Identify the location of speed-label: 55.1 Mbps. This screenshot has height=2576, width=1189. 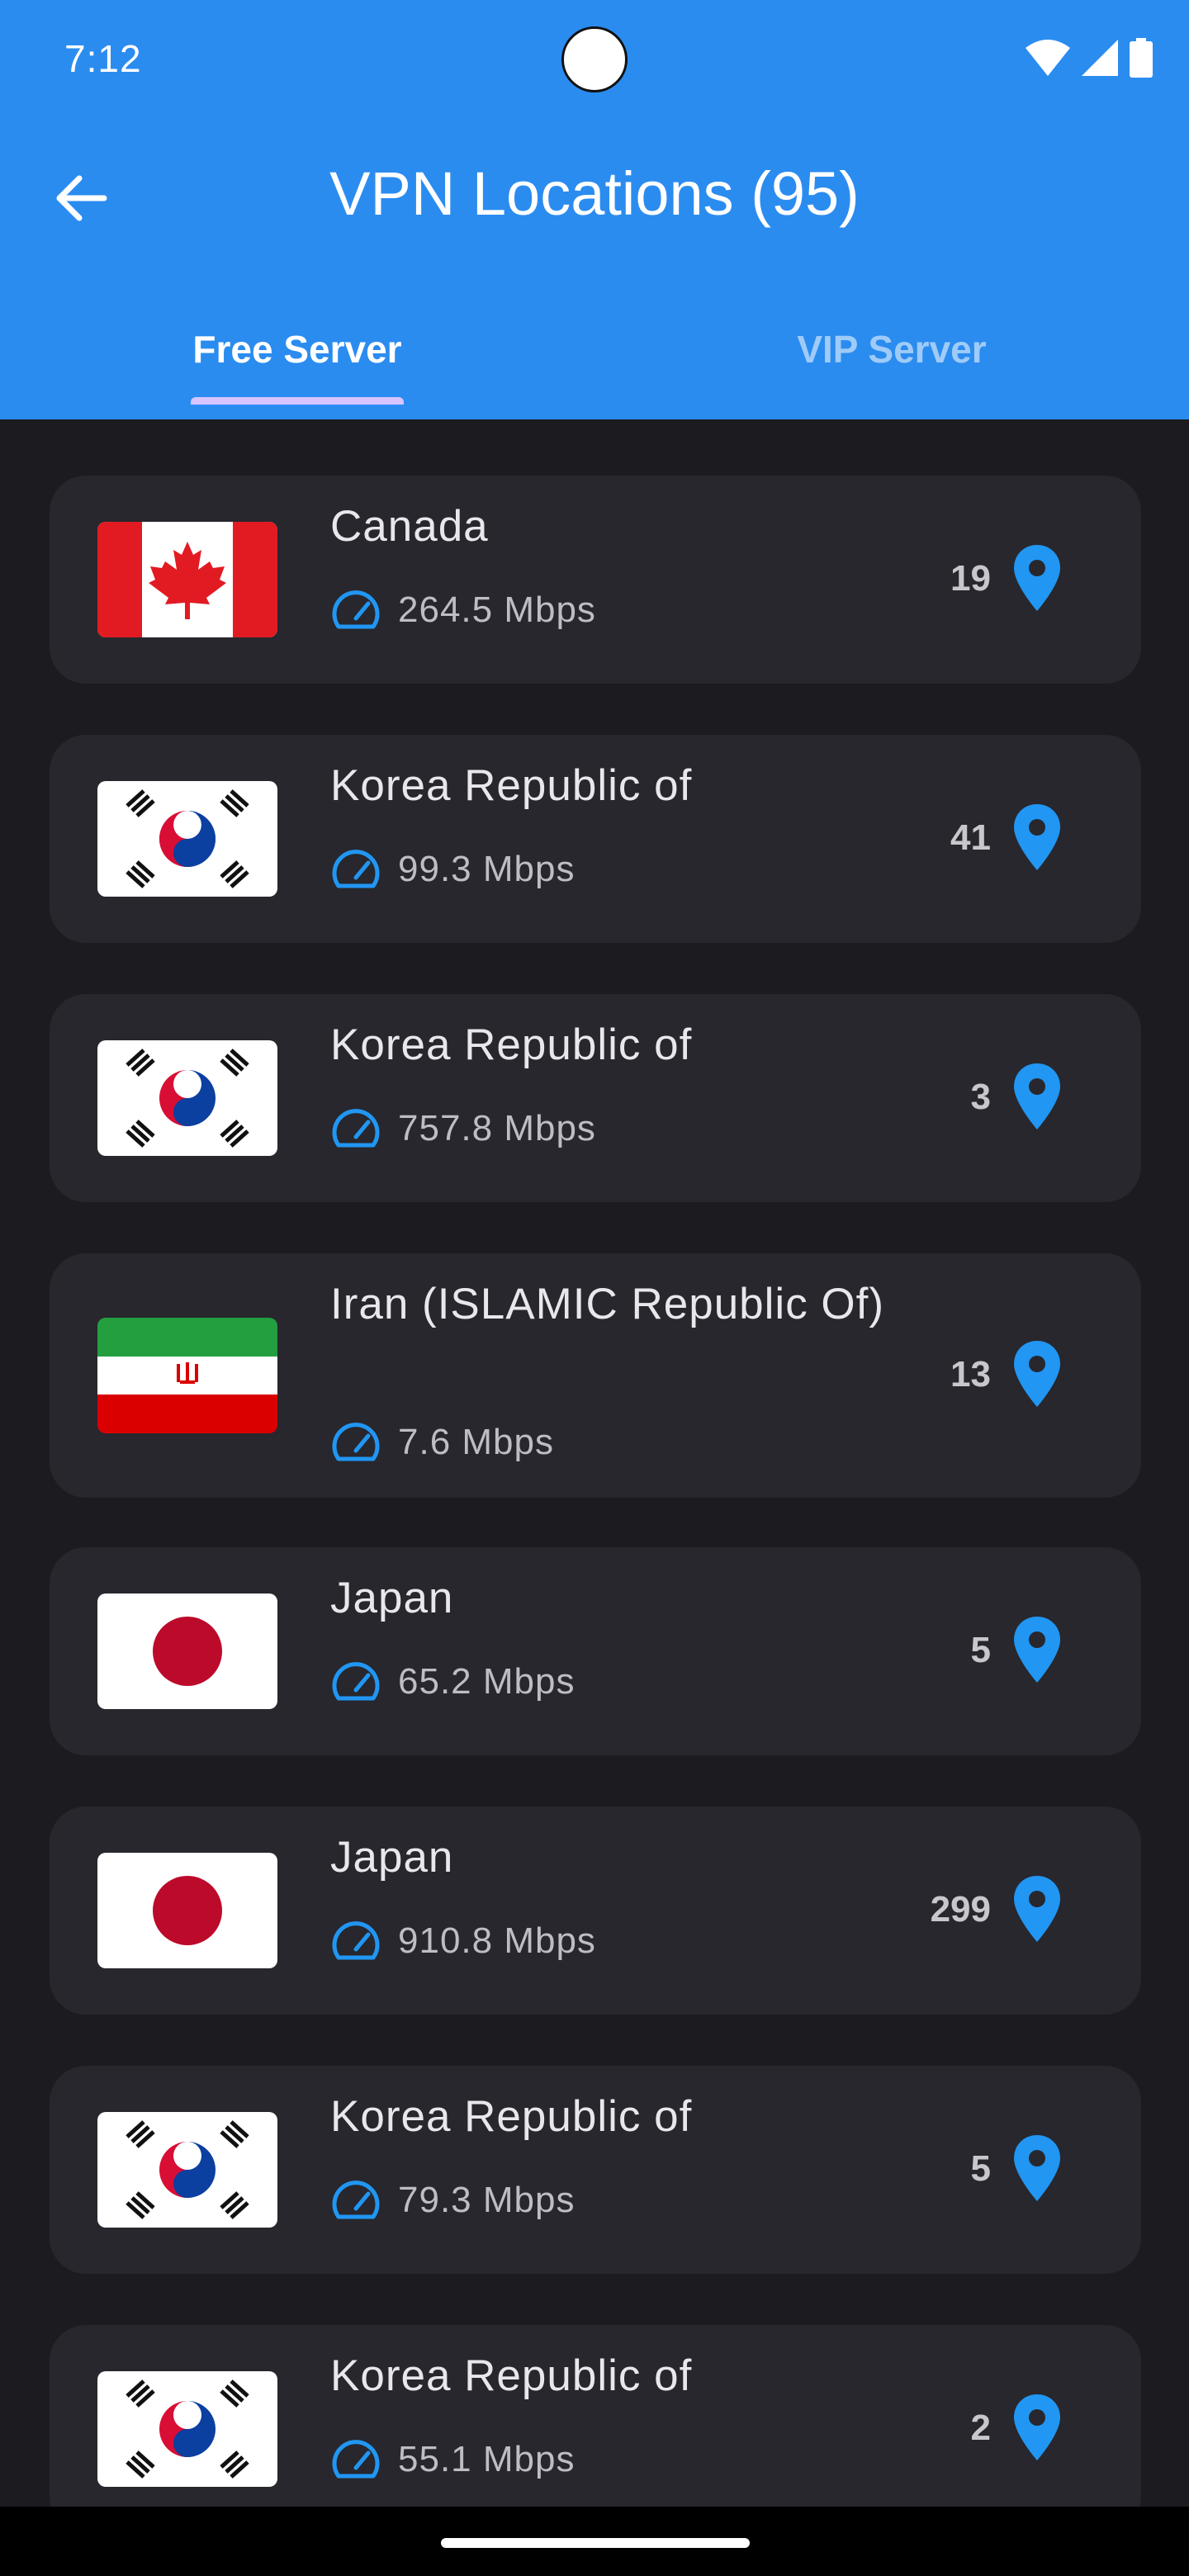
(487, 2459).